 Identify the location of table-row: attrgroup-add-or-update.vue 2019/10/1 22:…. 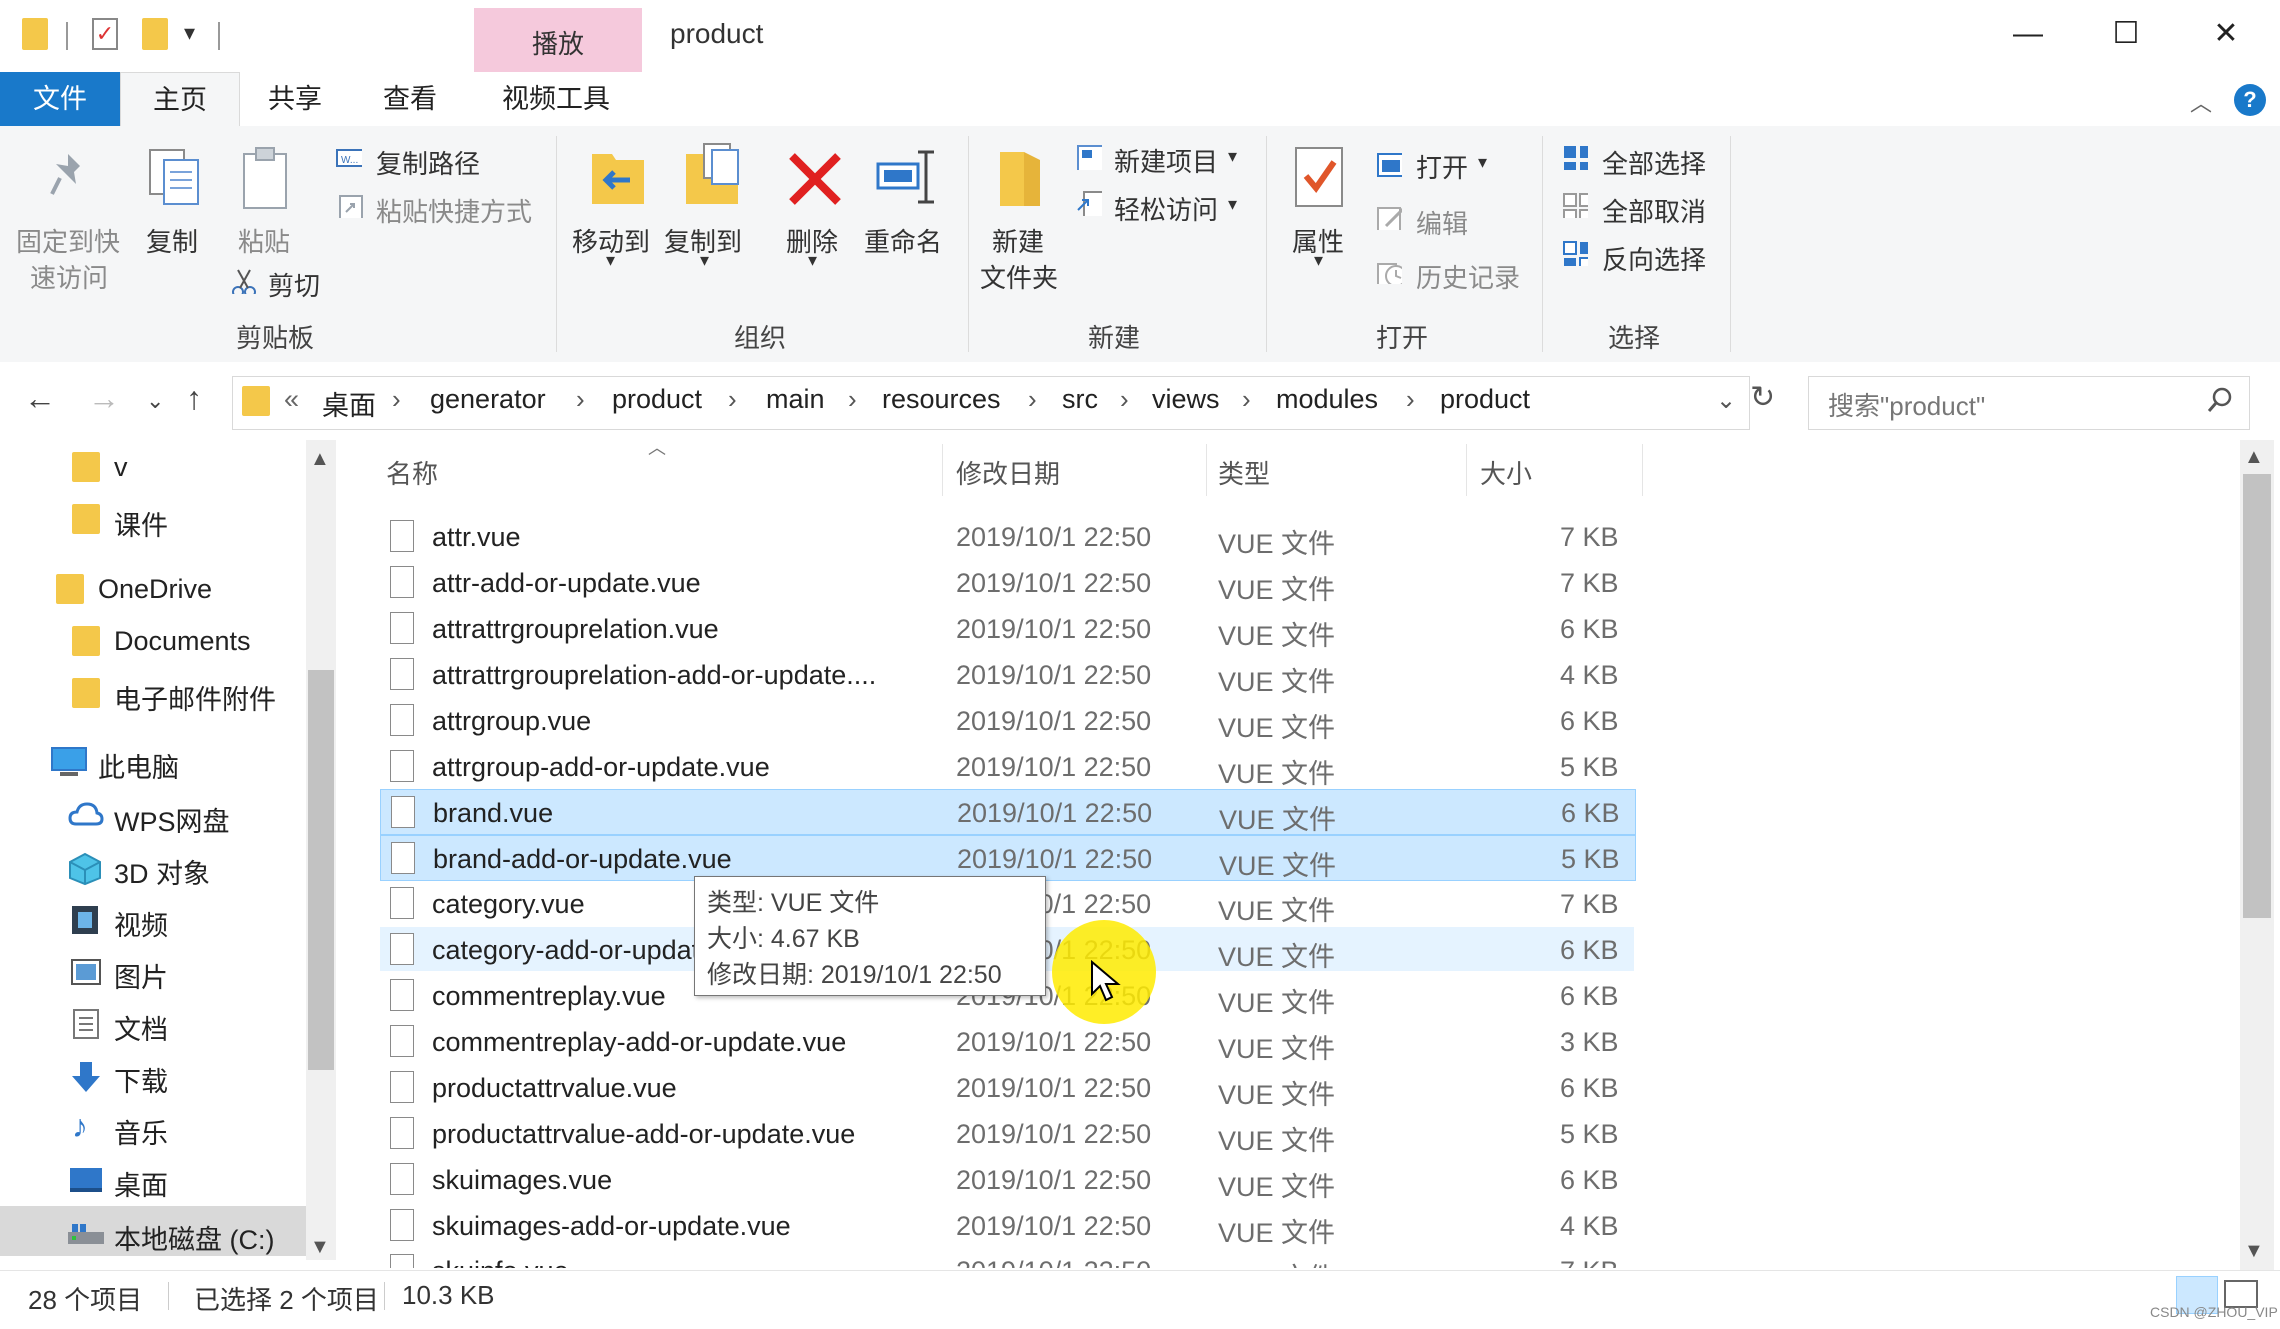
(1007, 766).